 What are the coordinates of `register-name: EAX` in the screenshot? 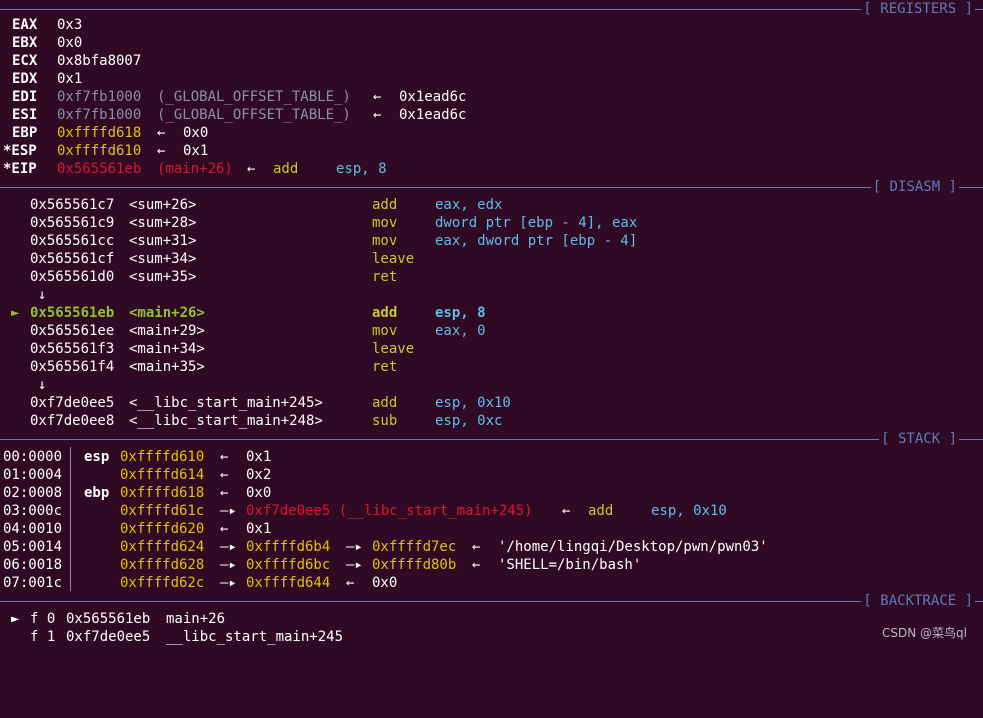 It's located at (25, 25).